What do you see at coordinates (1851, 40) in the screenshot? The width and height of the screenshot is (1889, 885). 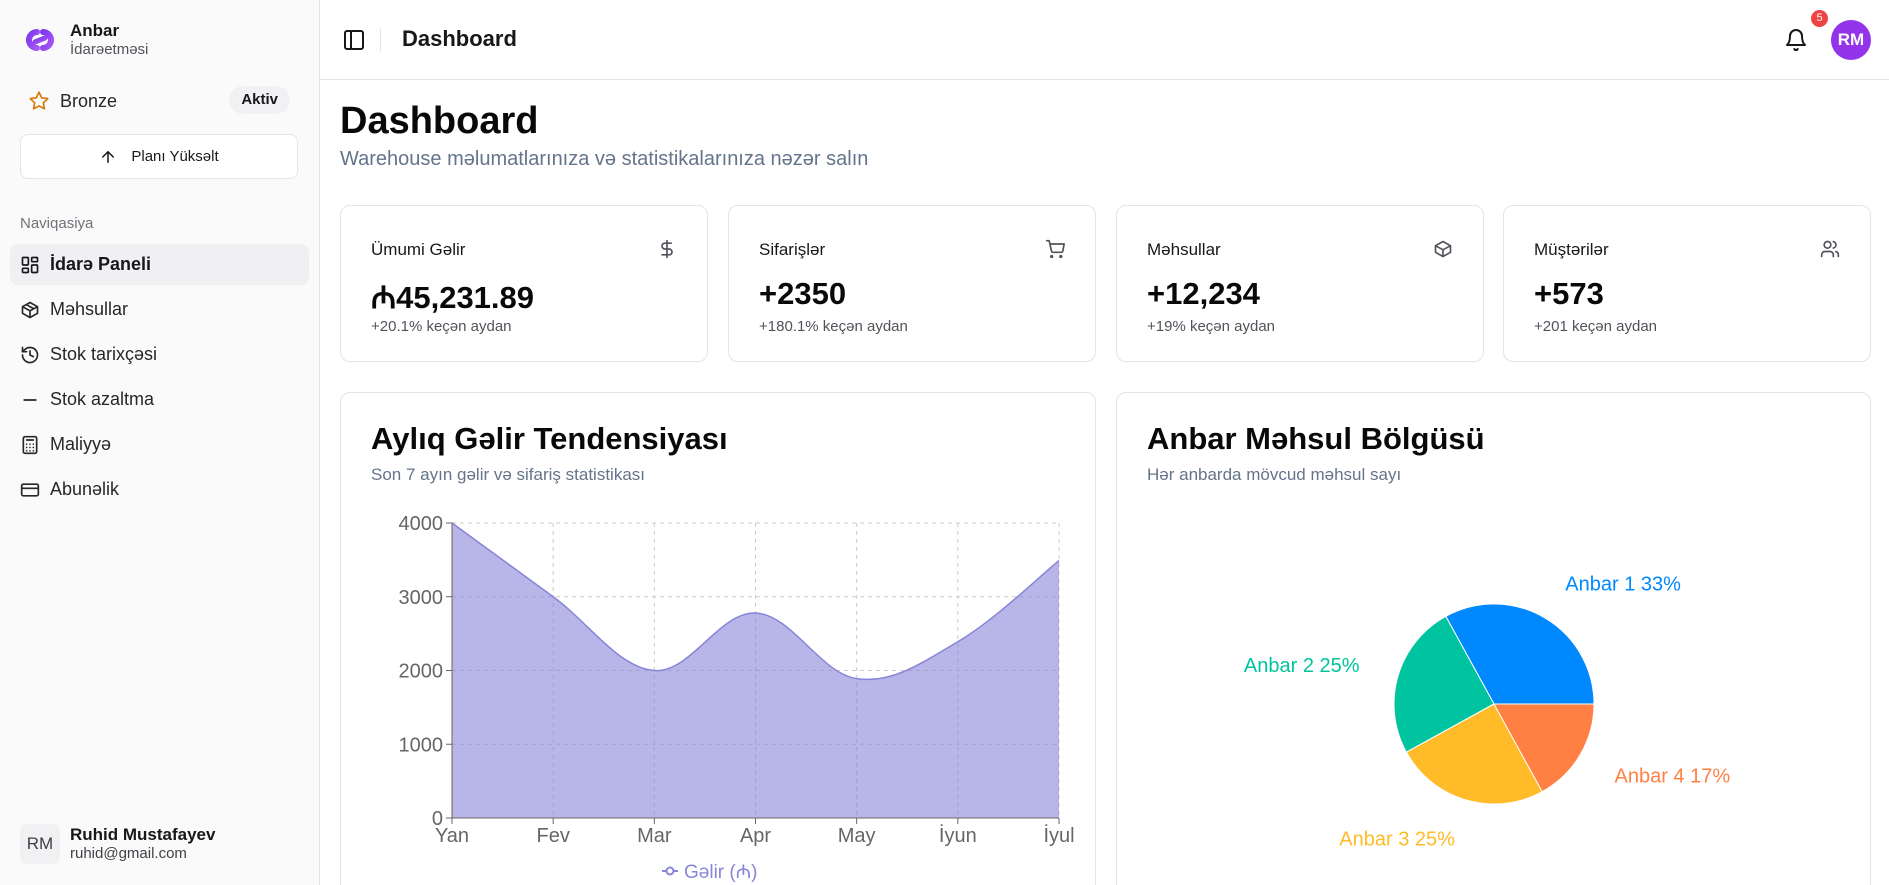 I see `header-avatar: RM` at bounding box center [1851, 40].